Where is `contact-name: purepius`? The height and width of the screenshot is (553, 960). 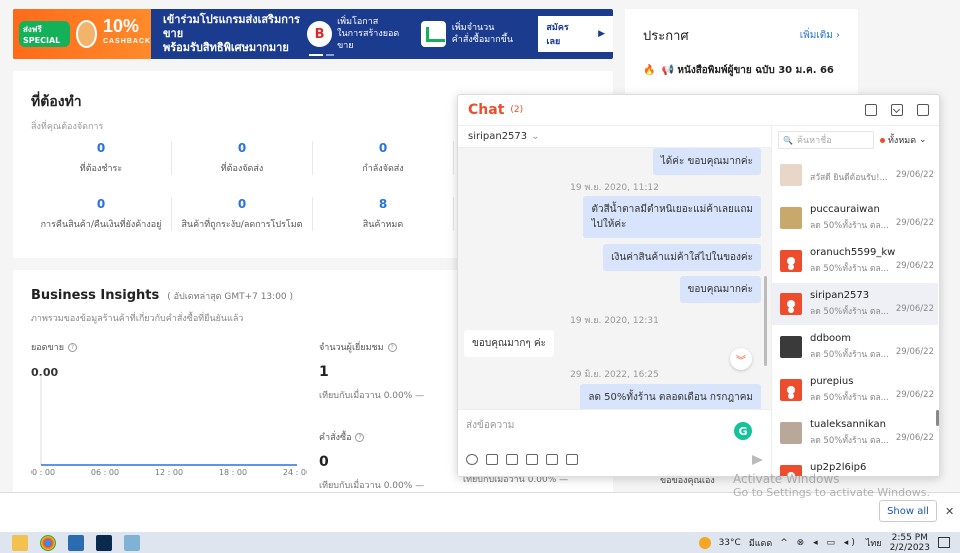
contact-name: purepius is located at coordinates (832, 381).